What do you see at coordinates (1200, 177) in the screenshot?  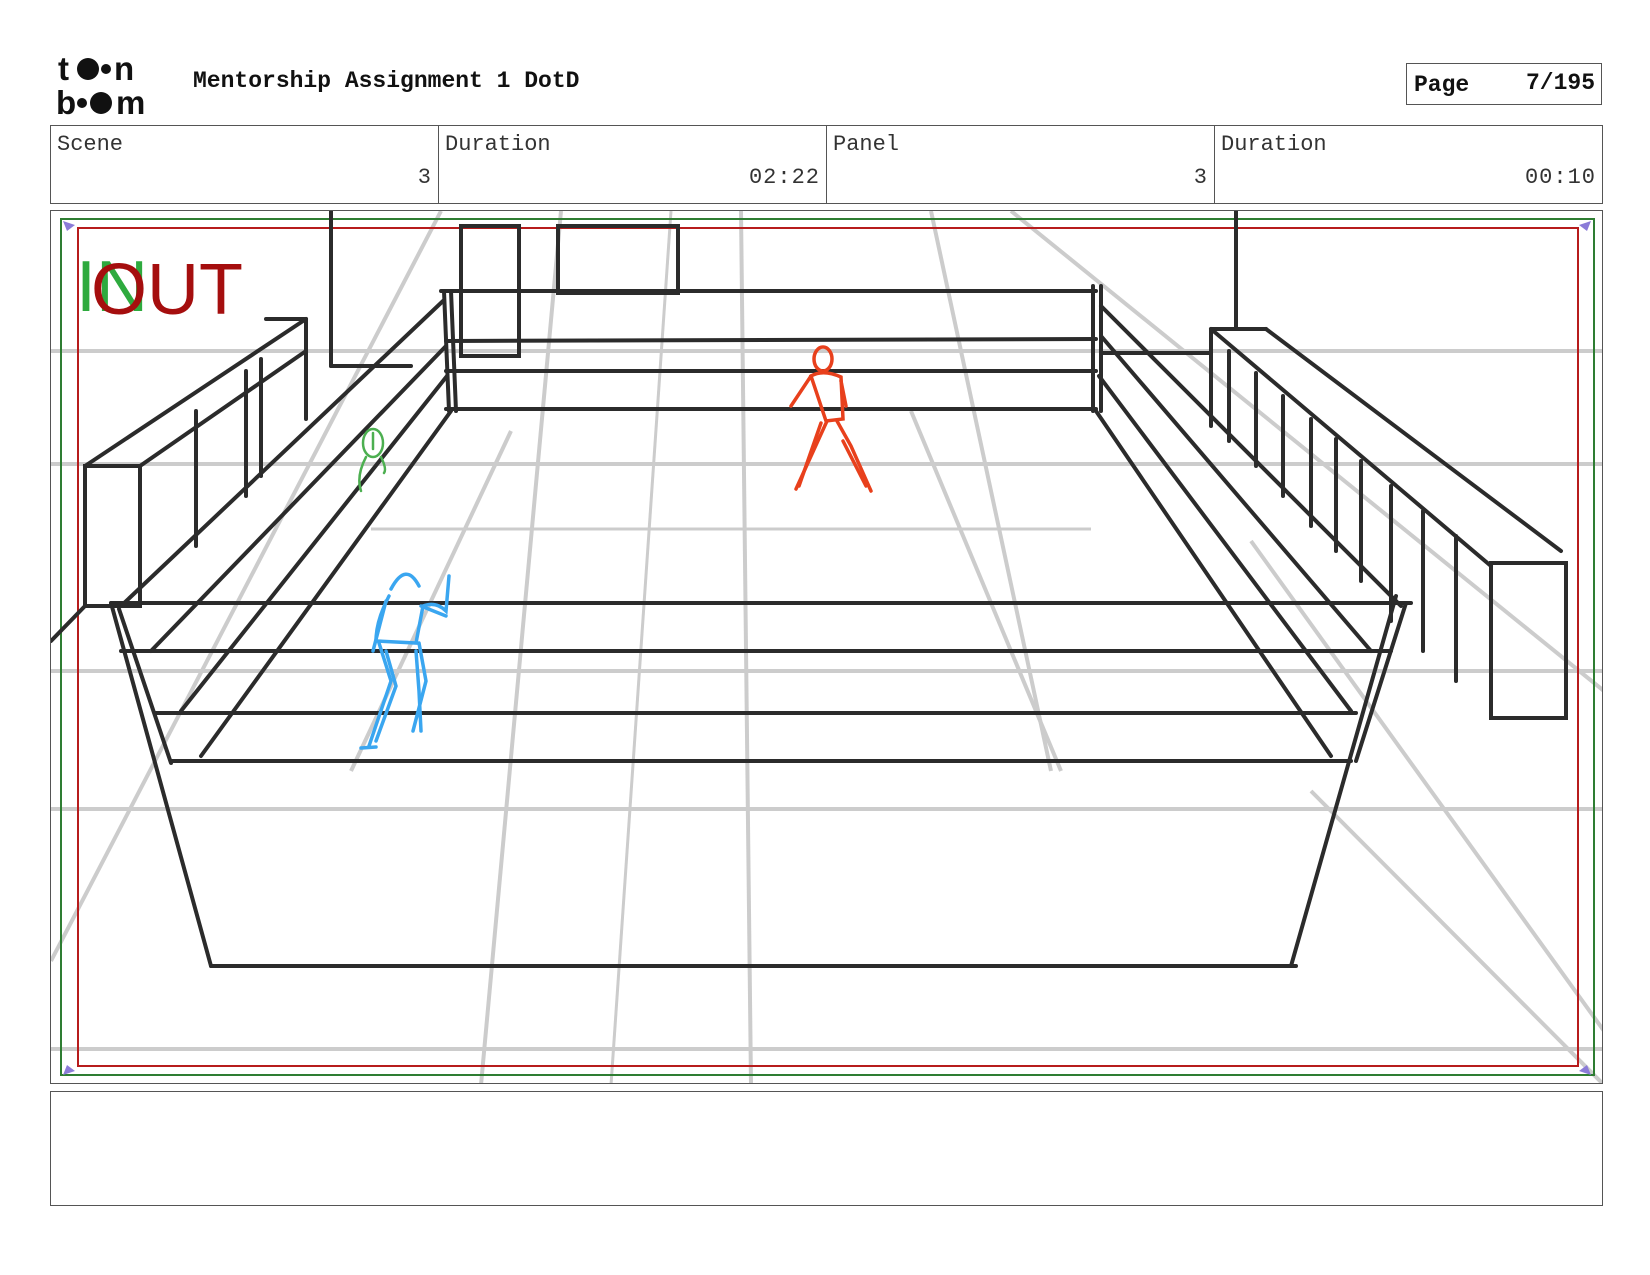 I see `panel-value: 3` at bounding box center [1200, 177].